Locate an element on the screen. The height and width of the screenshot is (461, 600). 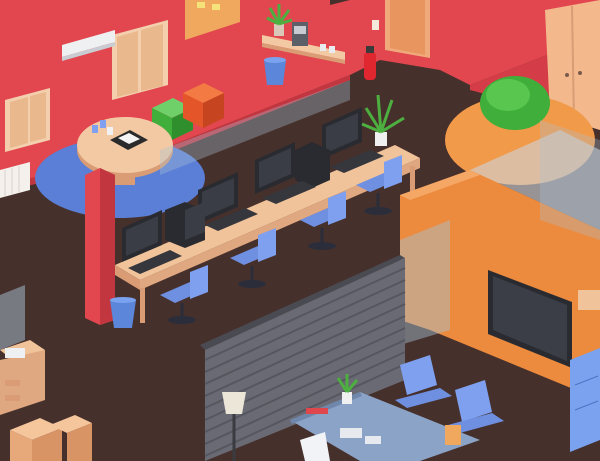
glass-partition-left is located at coordinates (12, 317).